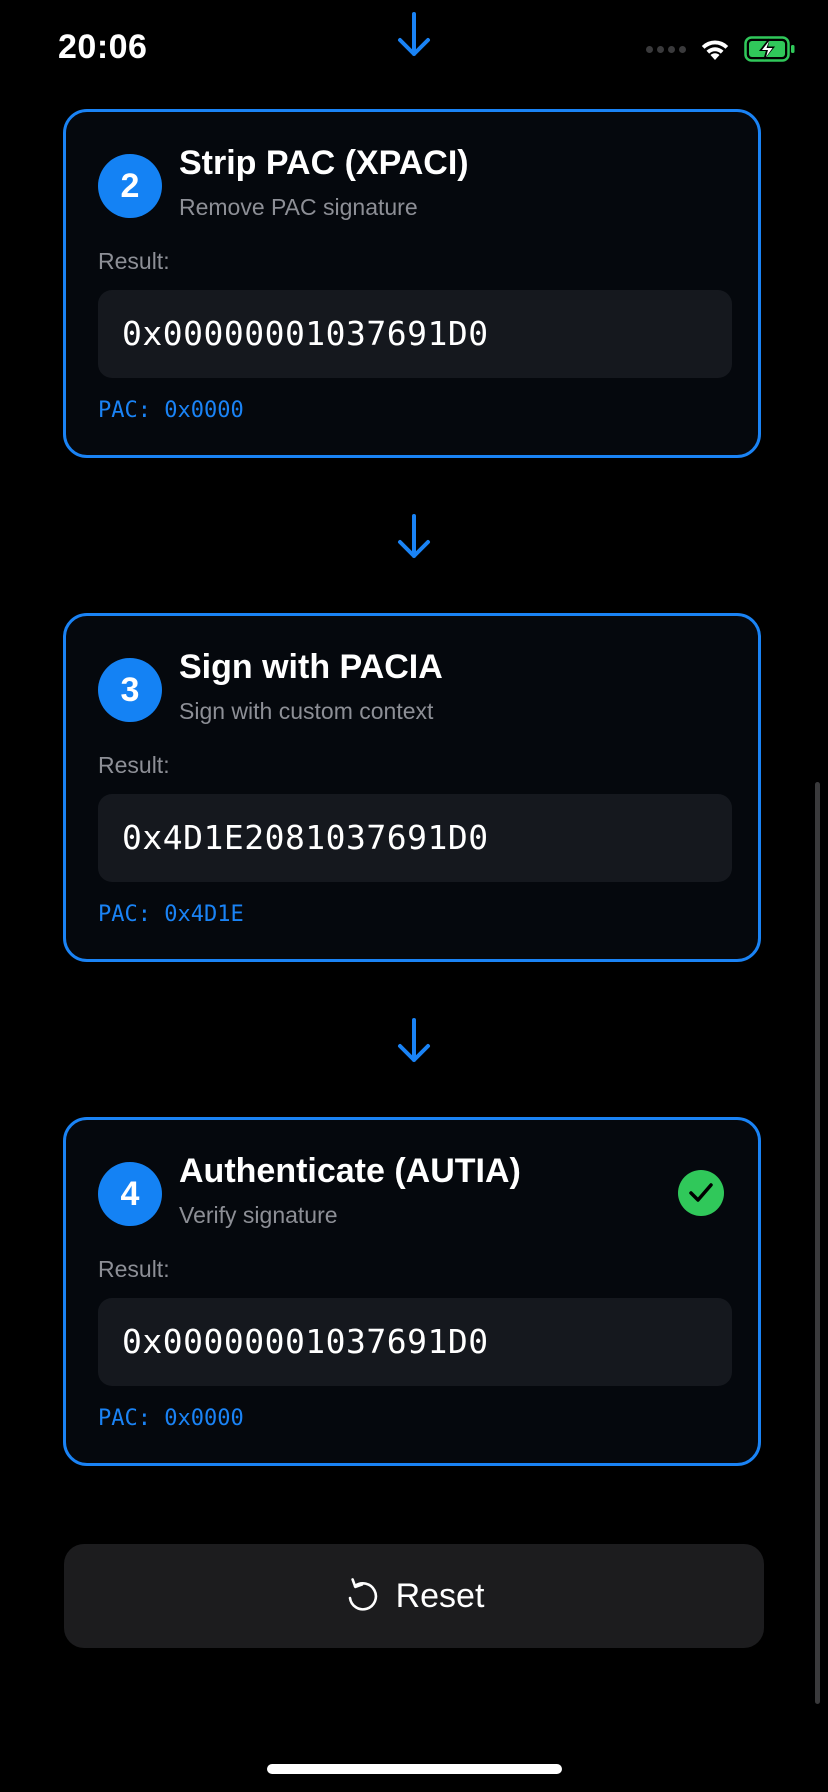 The height and width of the screenshot is (1792, 828). What do you see at coordinates (298, 207) in the screenshot?
I see `step-subtitle: Remove PAC signature` at bounding box center [298, 207].